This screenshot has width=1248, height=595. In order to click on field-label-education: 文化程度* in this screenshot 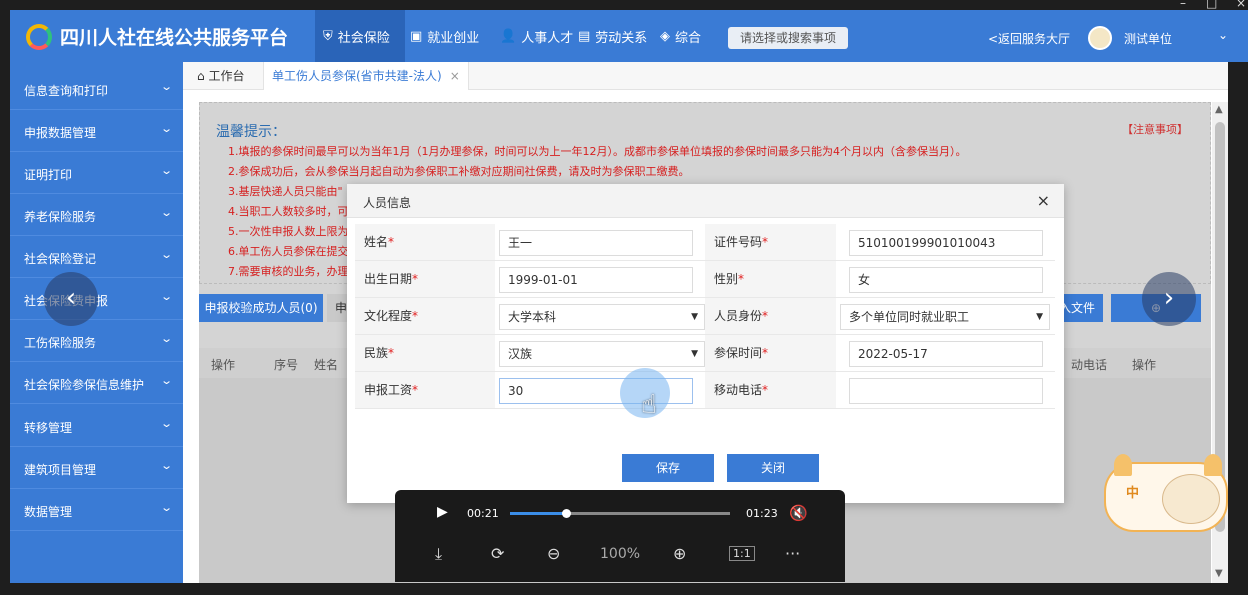, I will do `click(425, 316)`.